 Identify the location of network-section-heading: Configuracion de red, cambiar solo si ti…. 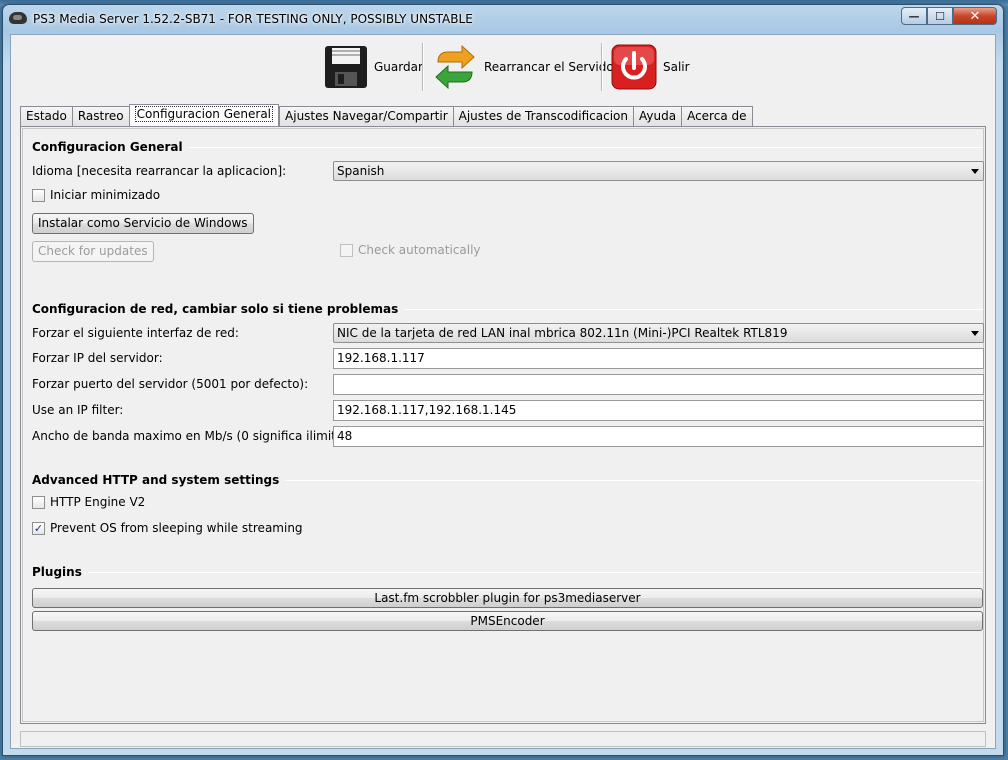
(507, 309).